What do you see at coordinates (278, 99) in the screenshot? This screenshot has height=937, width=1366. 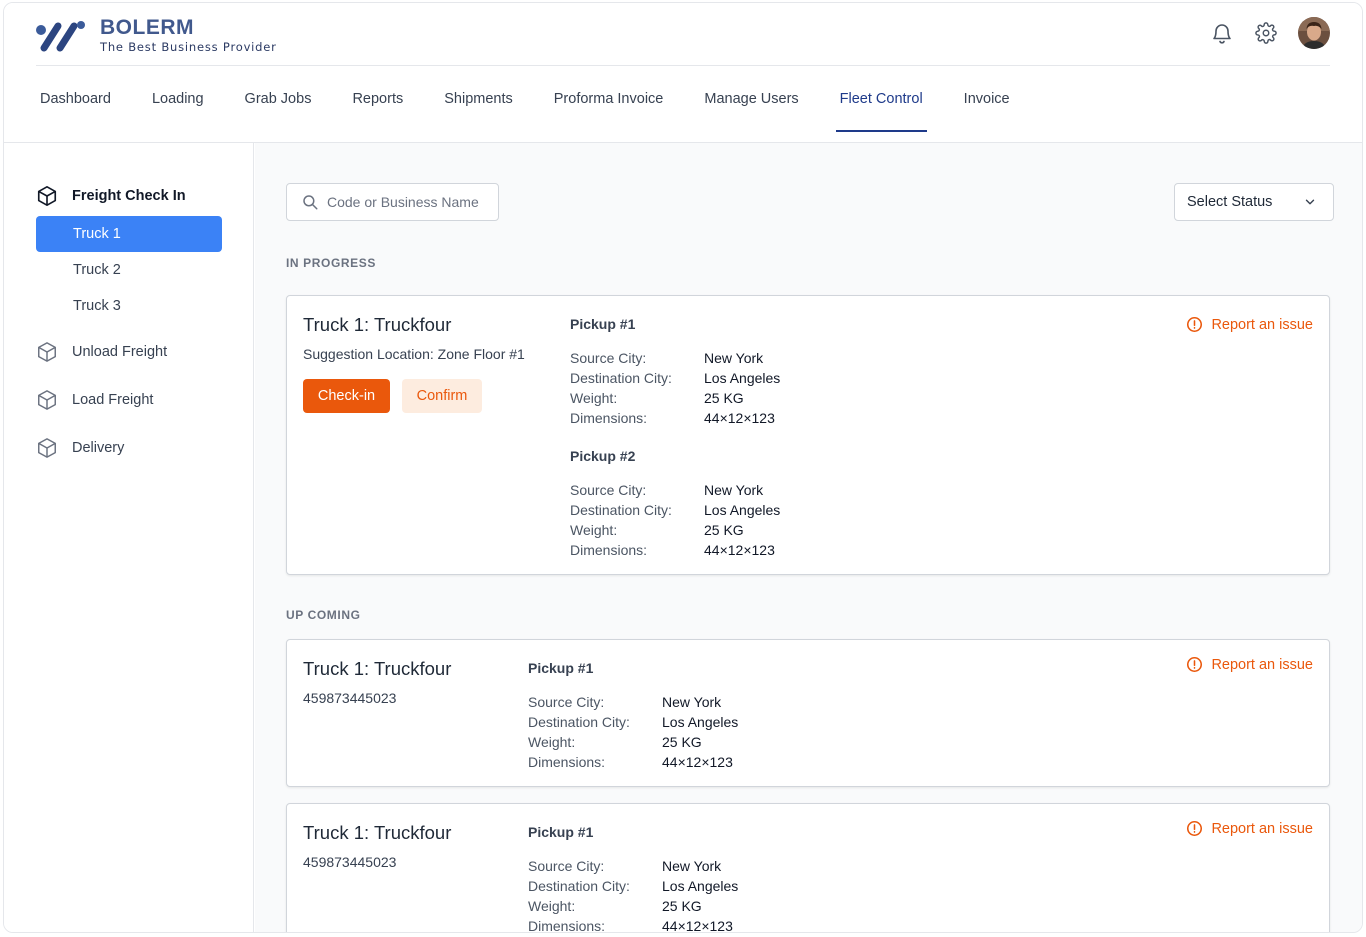 I see `nav-grab-jobs: Grab Jobs` at bounding box center [278, 99].